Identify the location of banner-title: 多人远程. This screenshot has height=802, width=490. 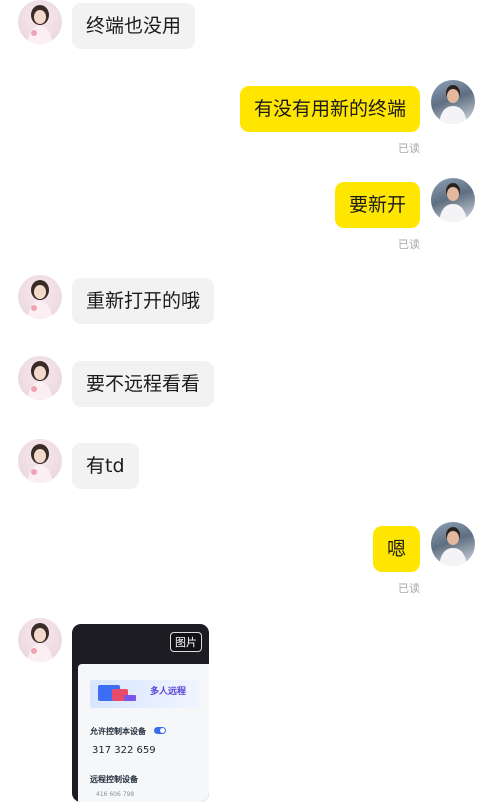
(168, 692).